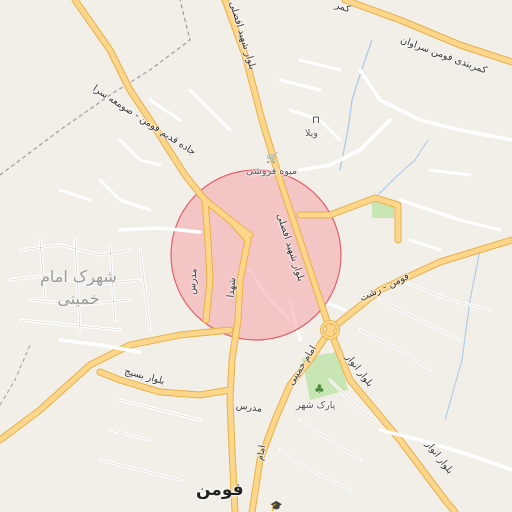  What do you see at coordinates (316, 121) in the screenshot?
I see `lodging-icon: ⊓` at bounding box center [316, 121].